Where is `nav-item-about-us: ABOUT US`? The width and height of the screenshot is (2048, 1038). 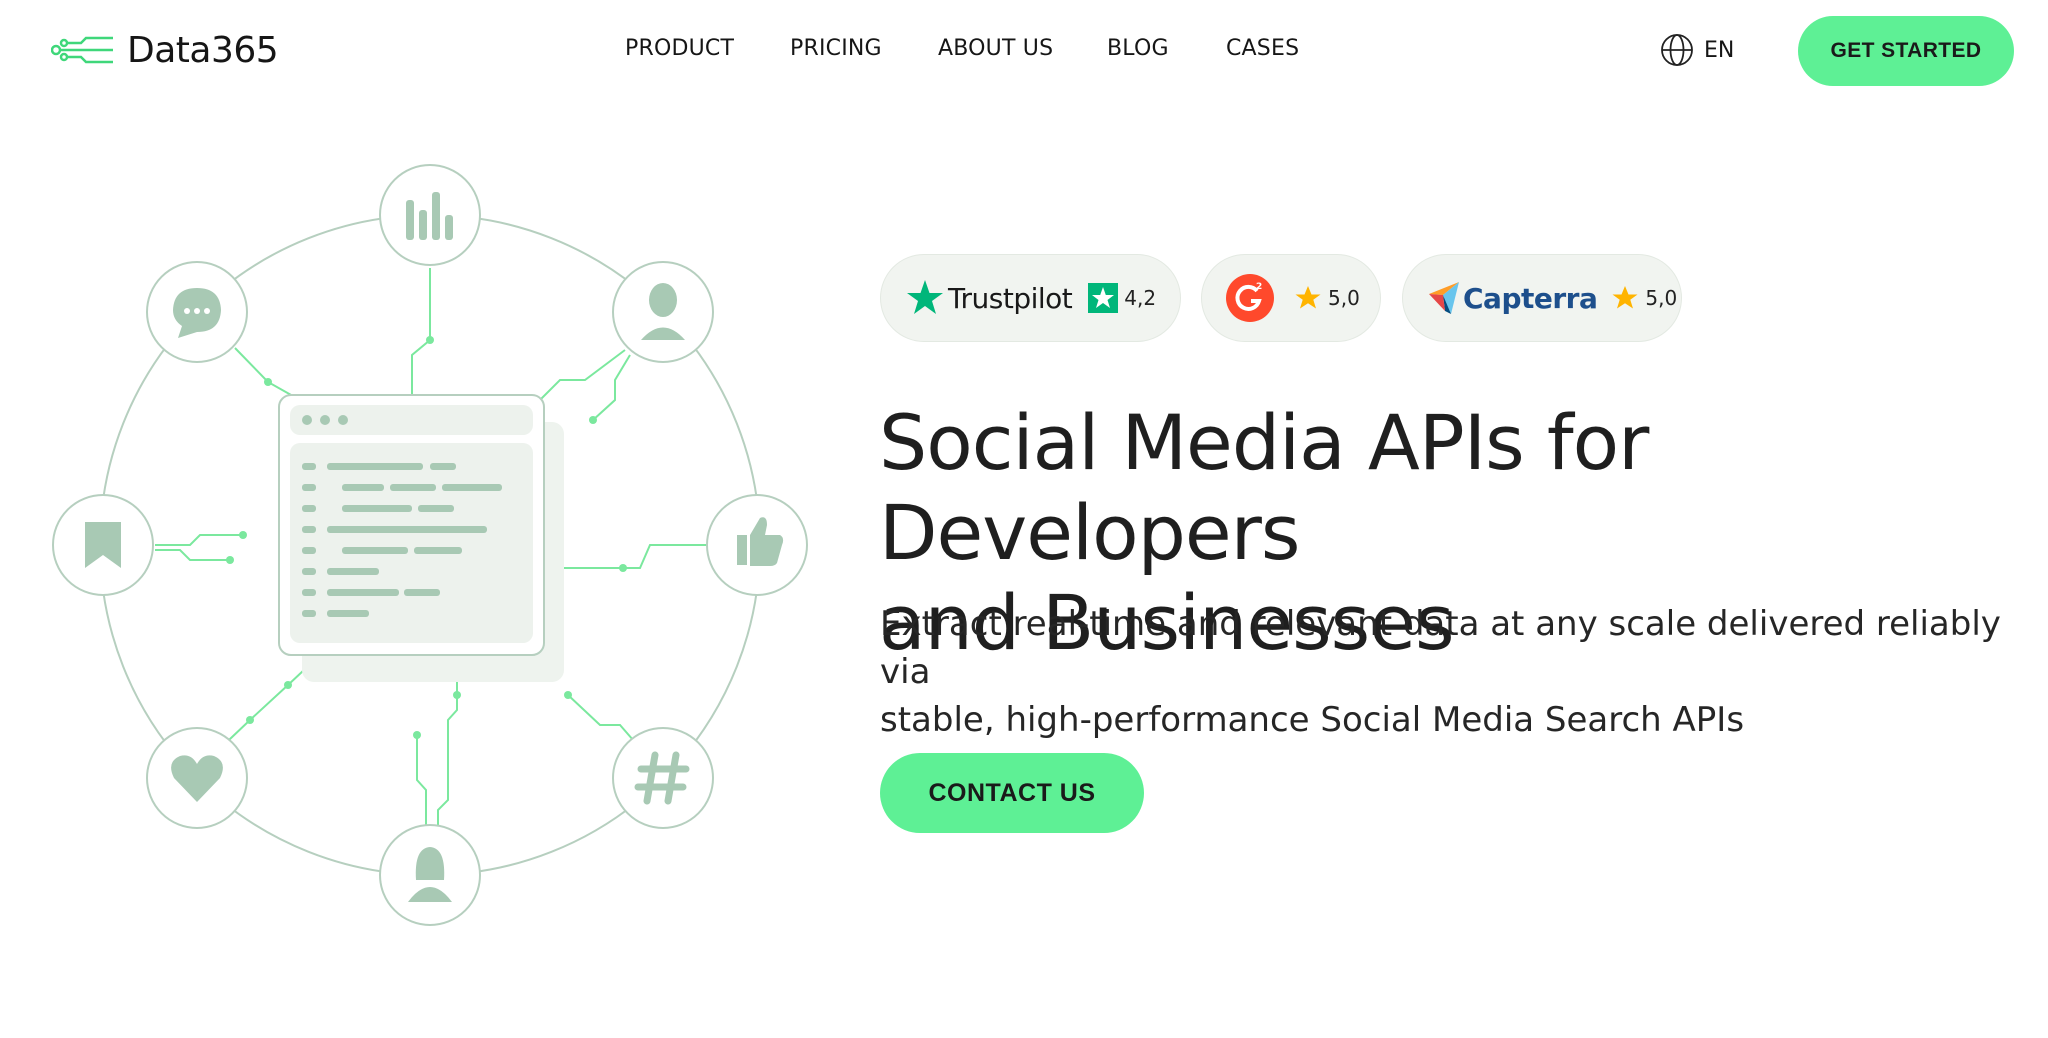
nav-item-about-us: ABOUT US is located at coordinates (995, 48).